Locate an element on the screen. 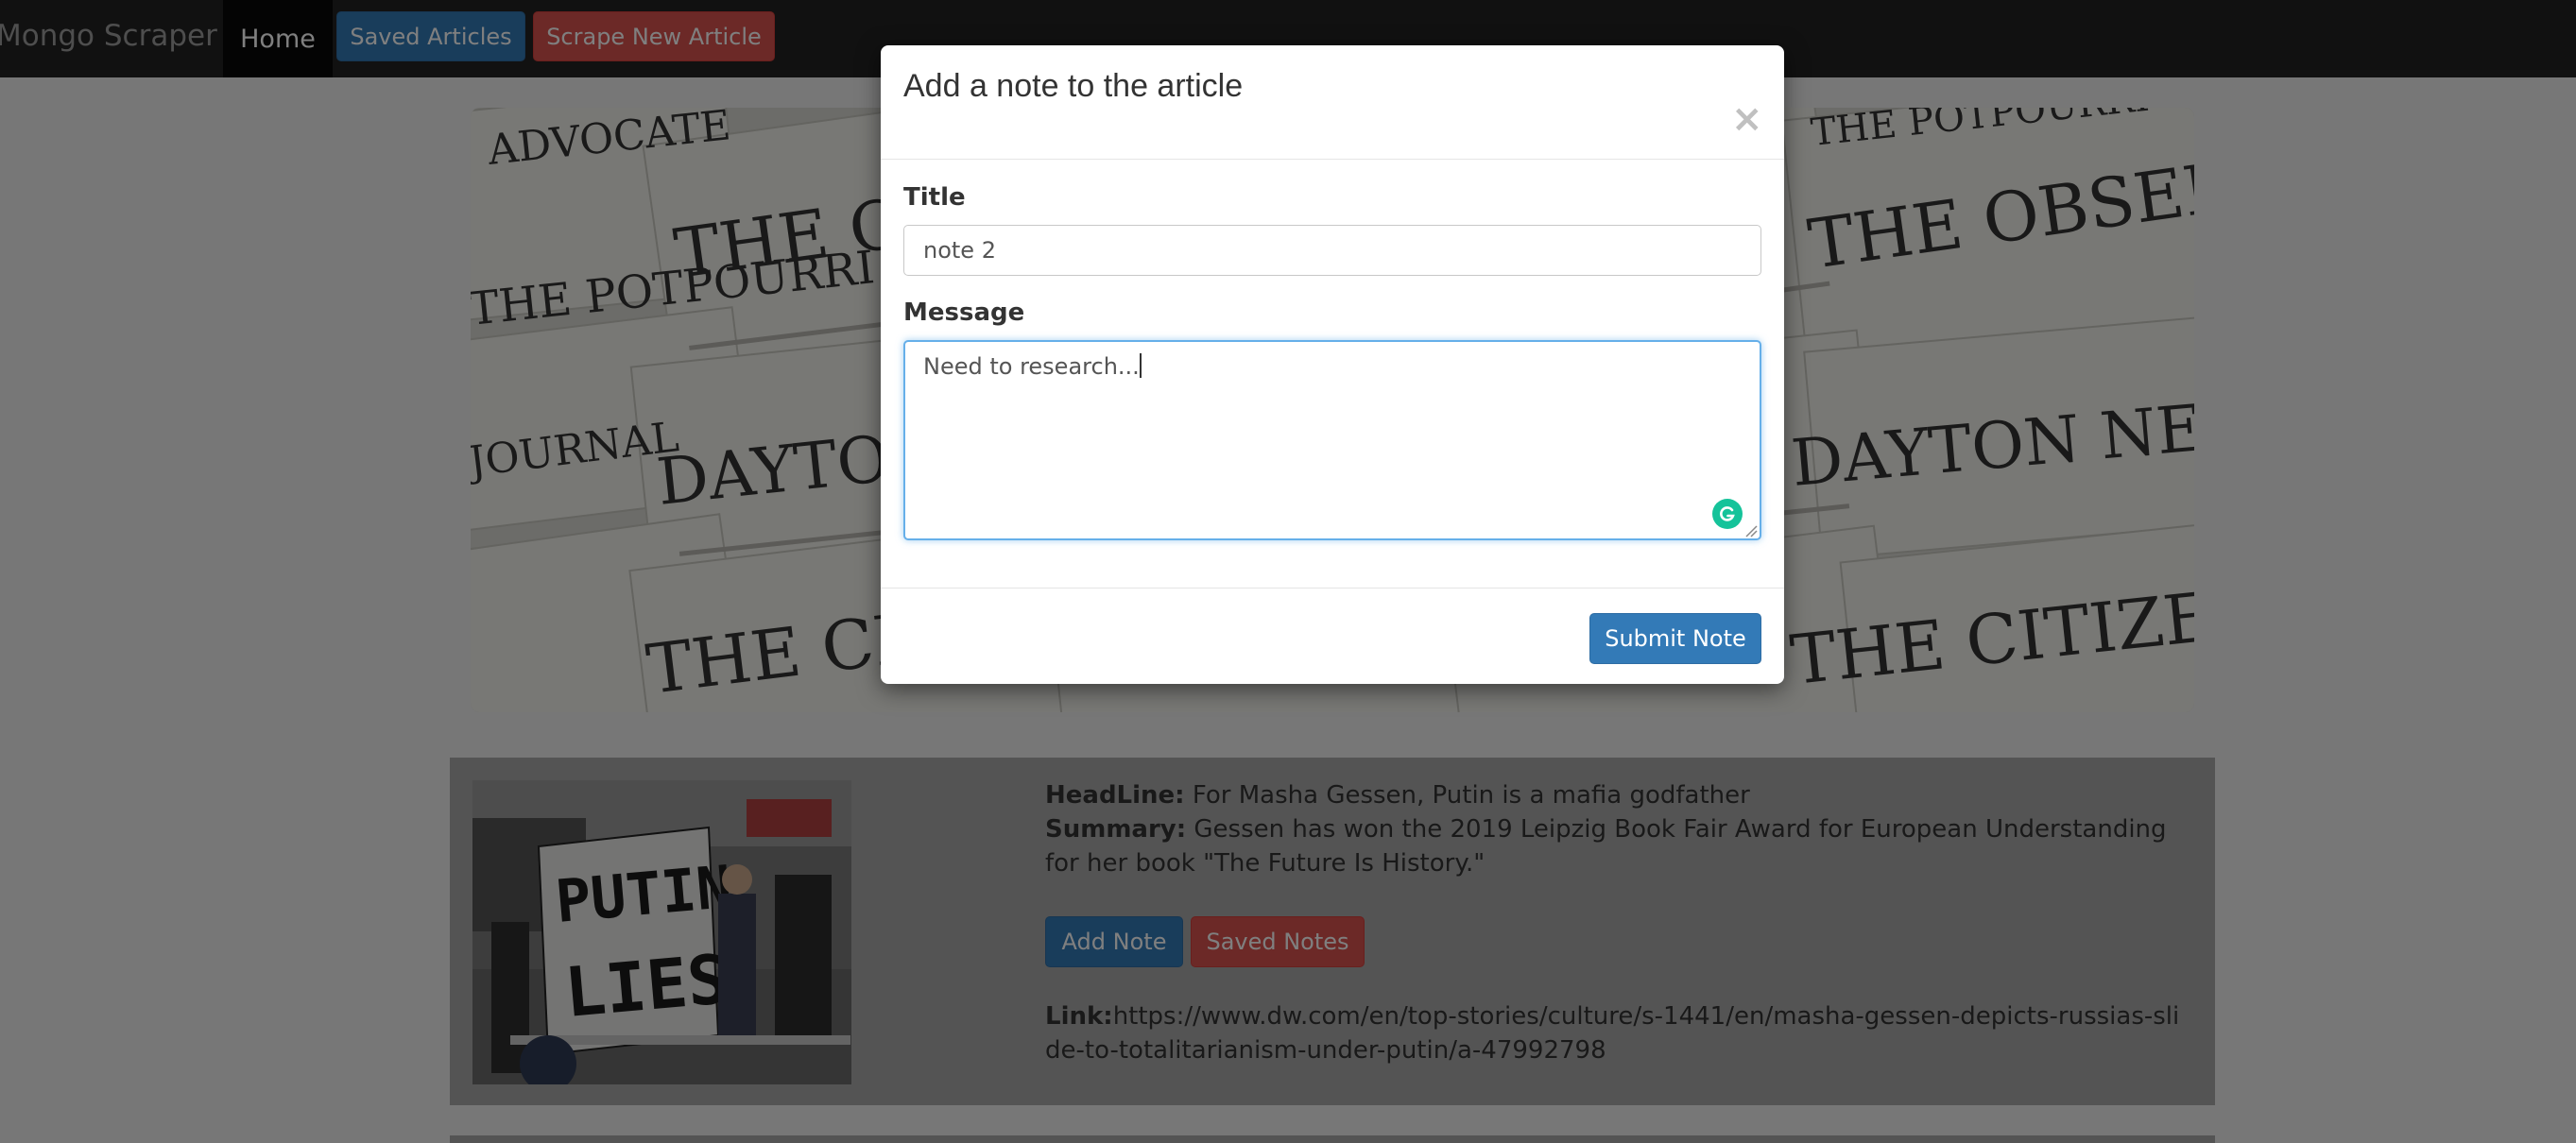  submit-note-button: Submit Note is located at coordinates (1675, 638).